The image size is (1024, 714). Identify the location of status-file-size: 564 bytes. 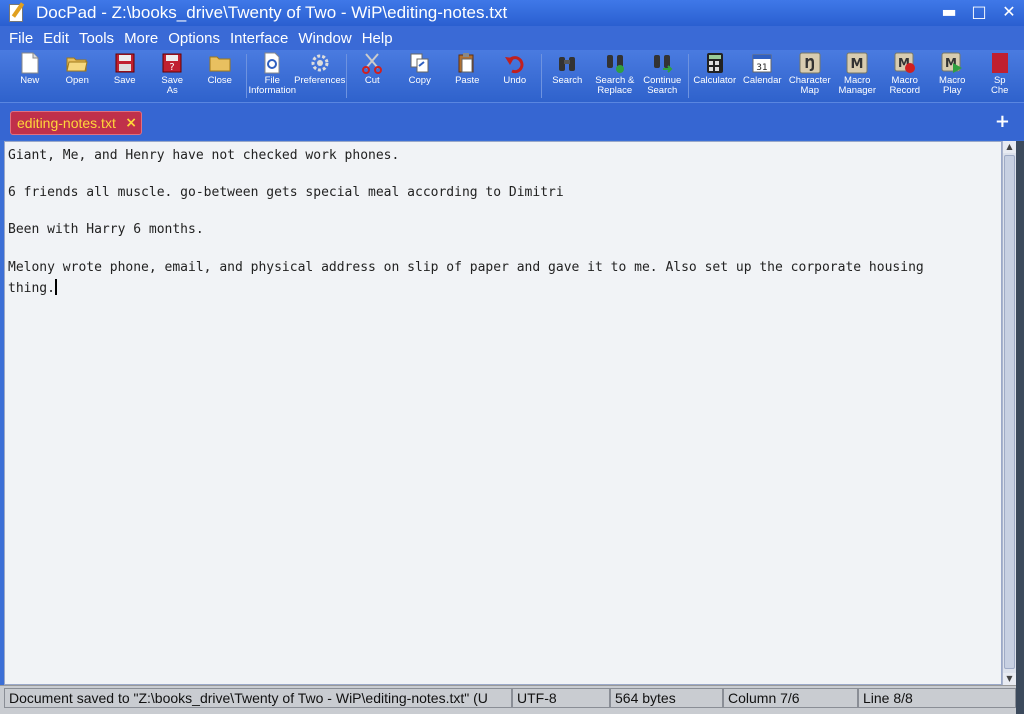
(666, 698).